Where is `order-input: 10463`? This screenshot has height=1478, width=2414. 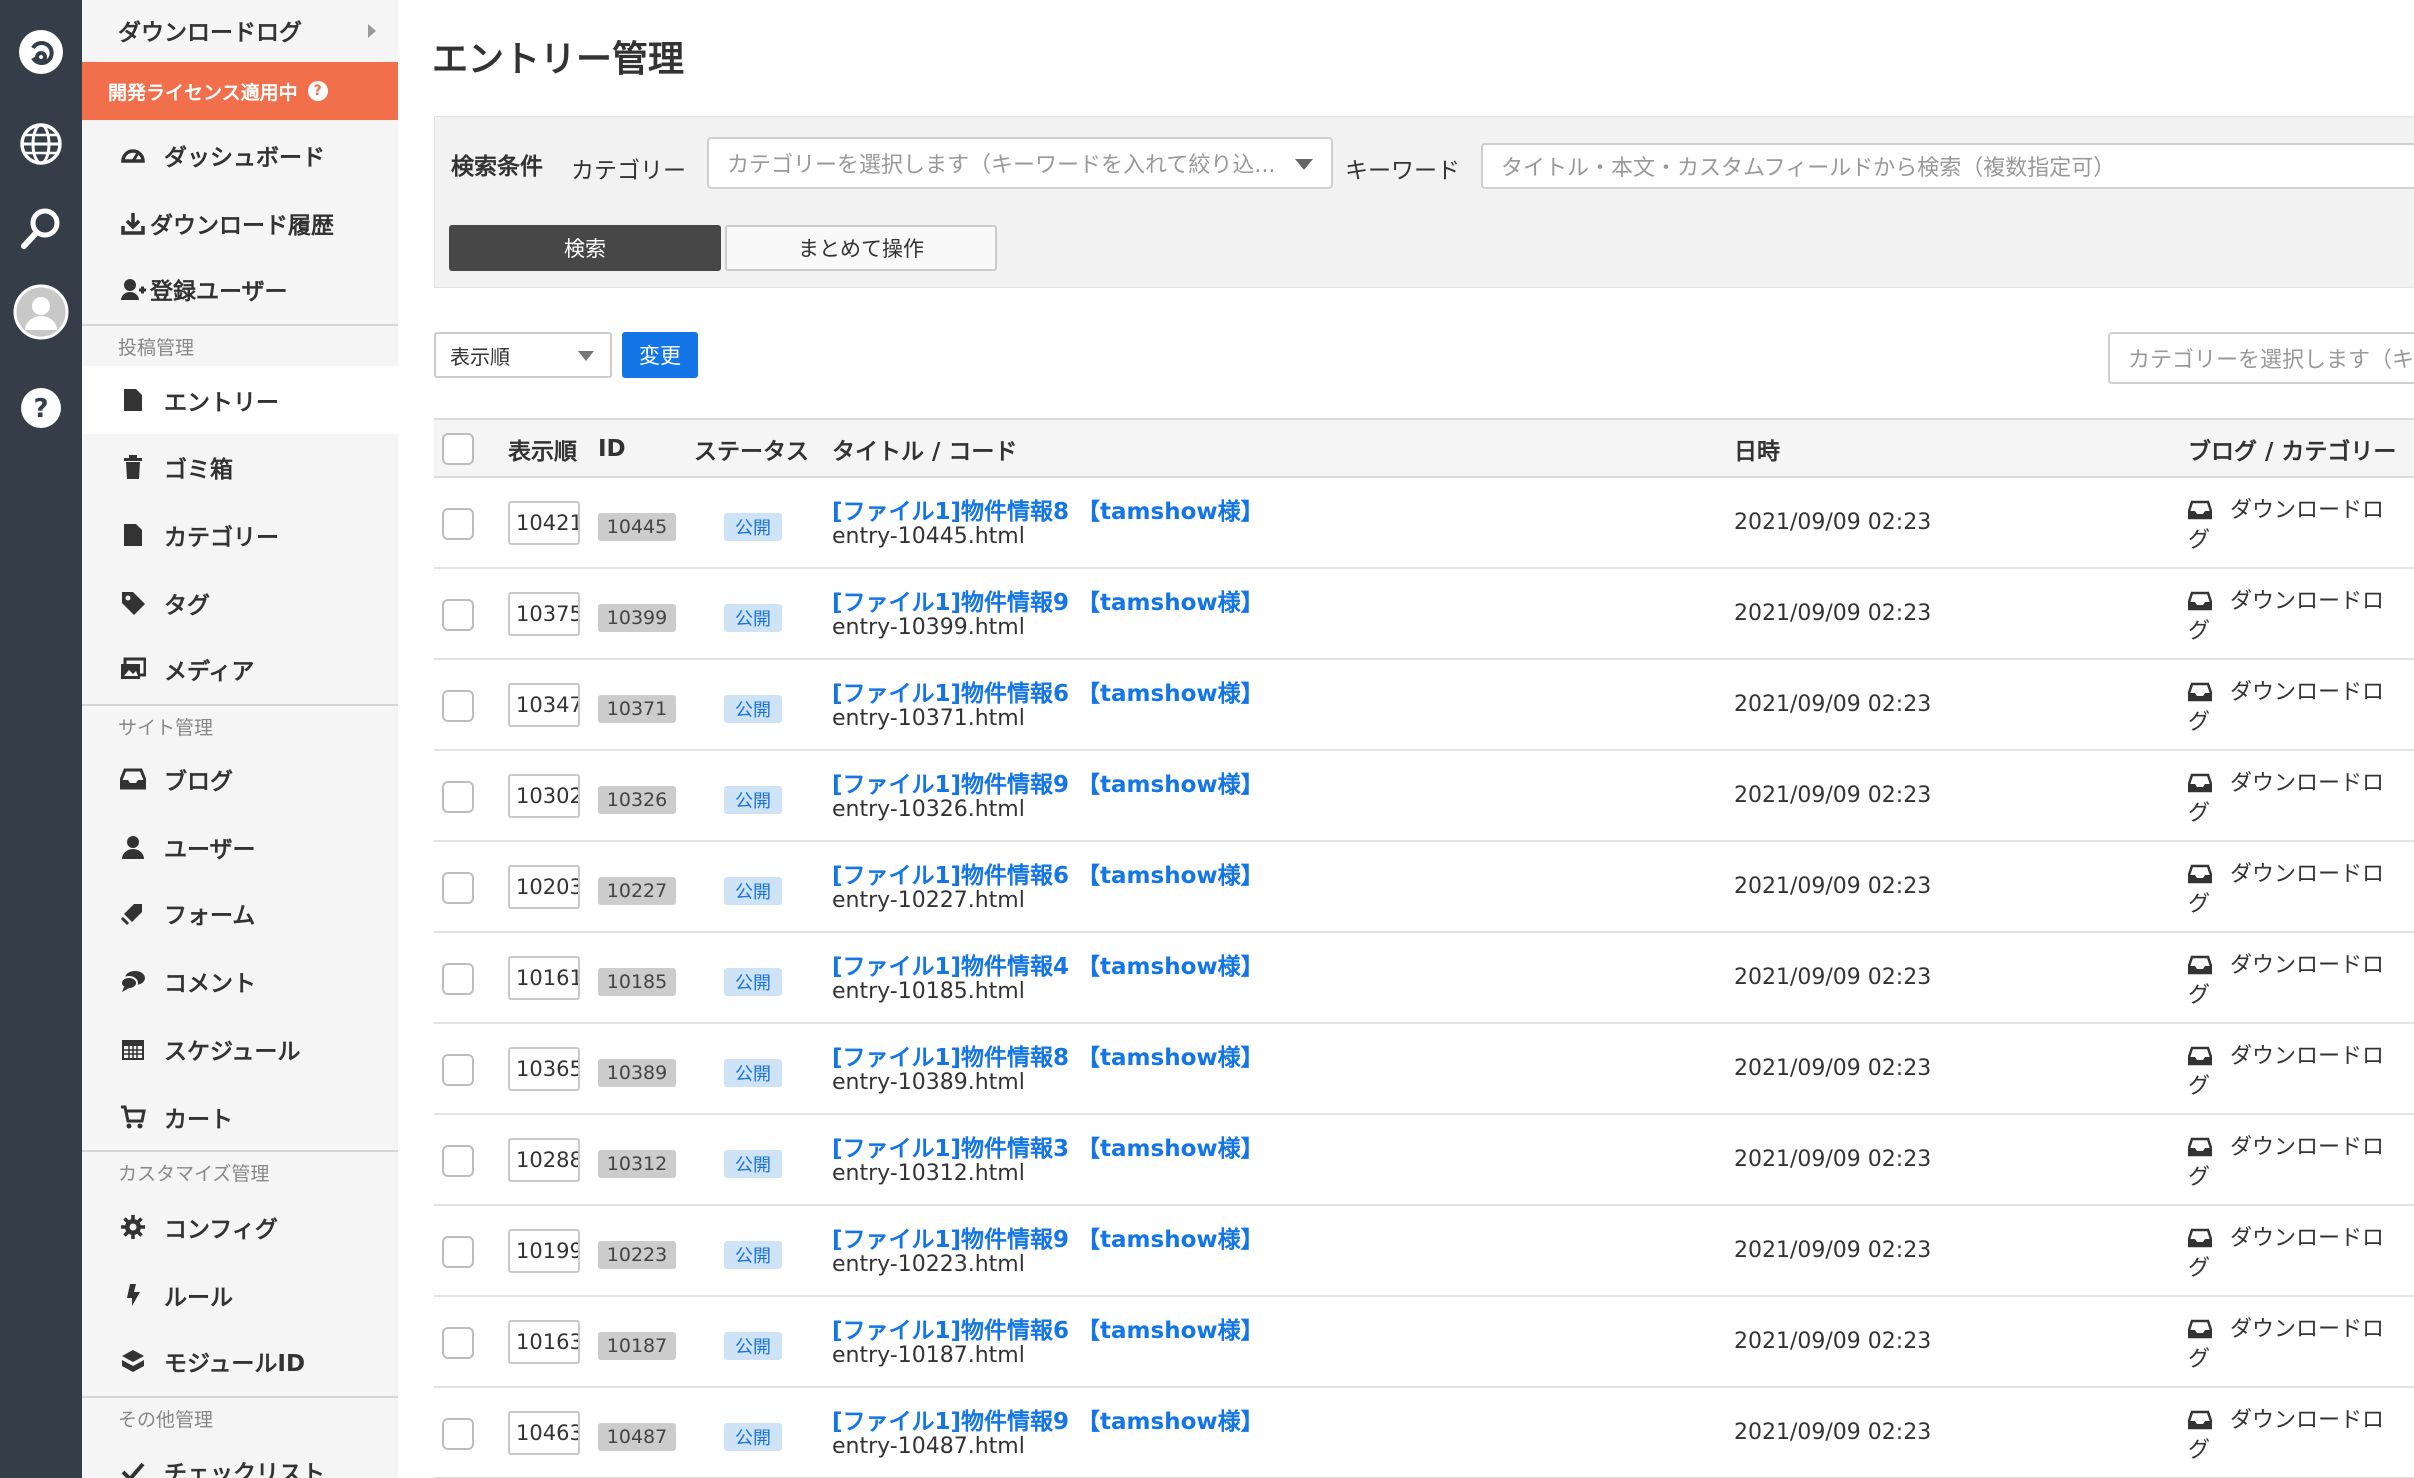
order-input: 10463 is located at coordinates (544, 1433).